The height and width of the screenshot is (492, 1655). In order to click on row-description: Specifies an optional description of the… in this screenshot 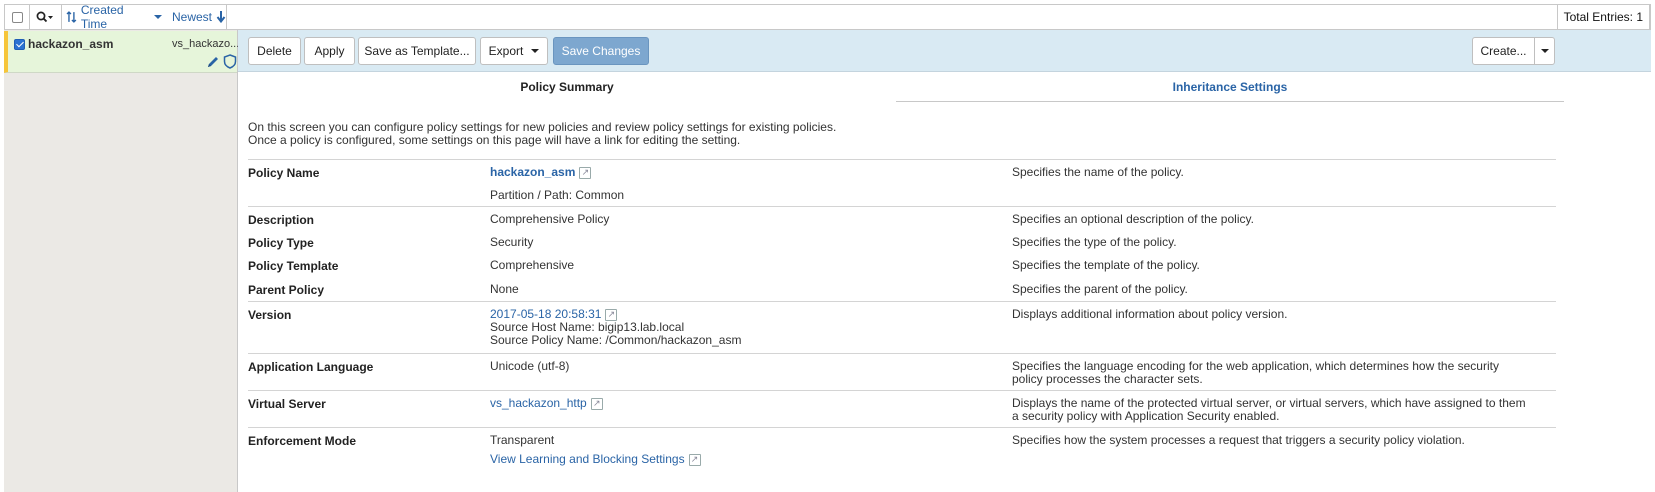, I will do `click(1133, 219)`.